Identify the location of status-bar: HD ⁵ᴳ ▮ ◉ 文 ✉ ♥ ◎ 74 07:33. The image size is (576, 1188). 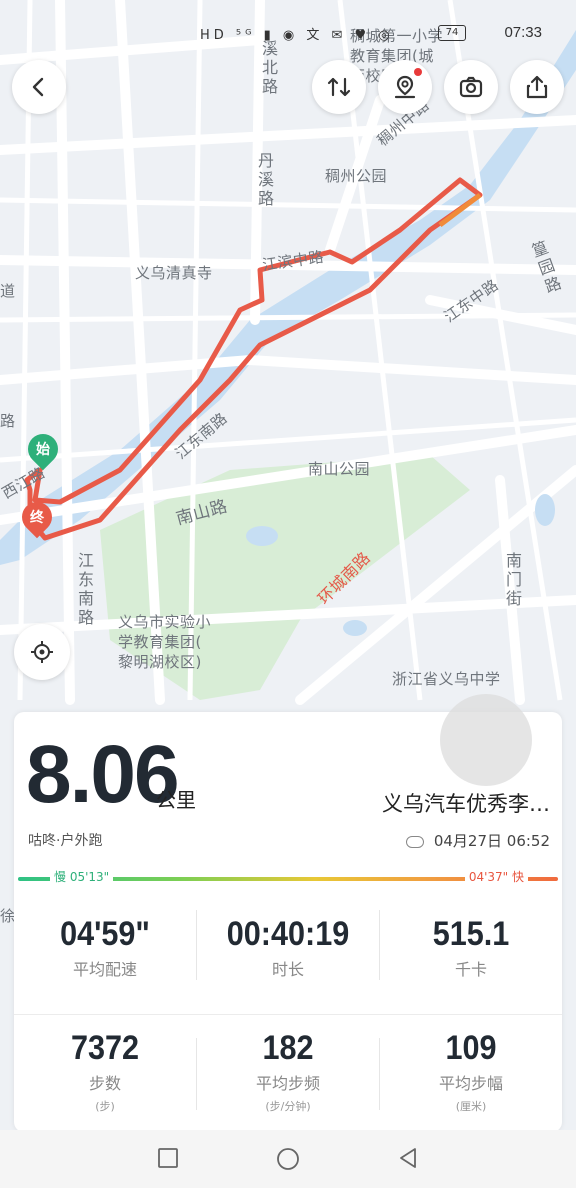
(373, 34).